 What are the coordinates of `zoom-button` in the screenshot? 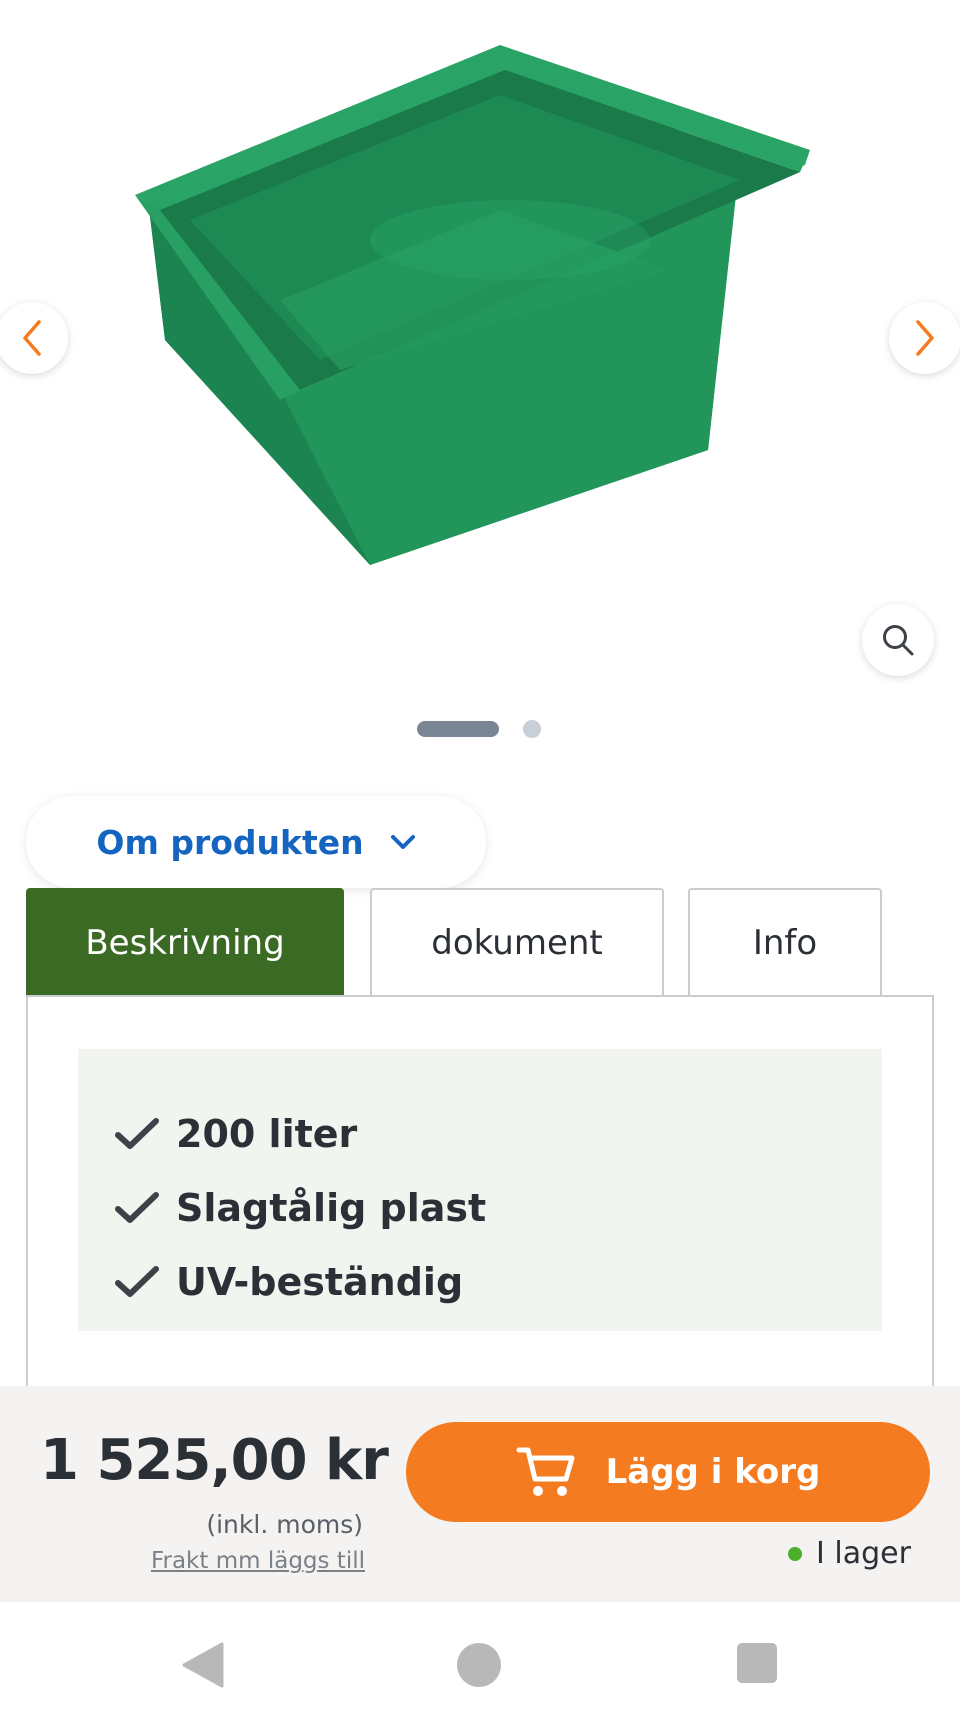 It's located at (898, 640).